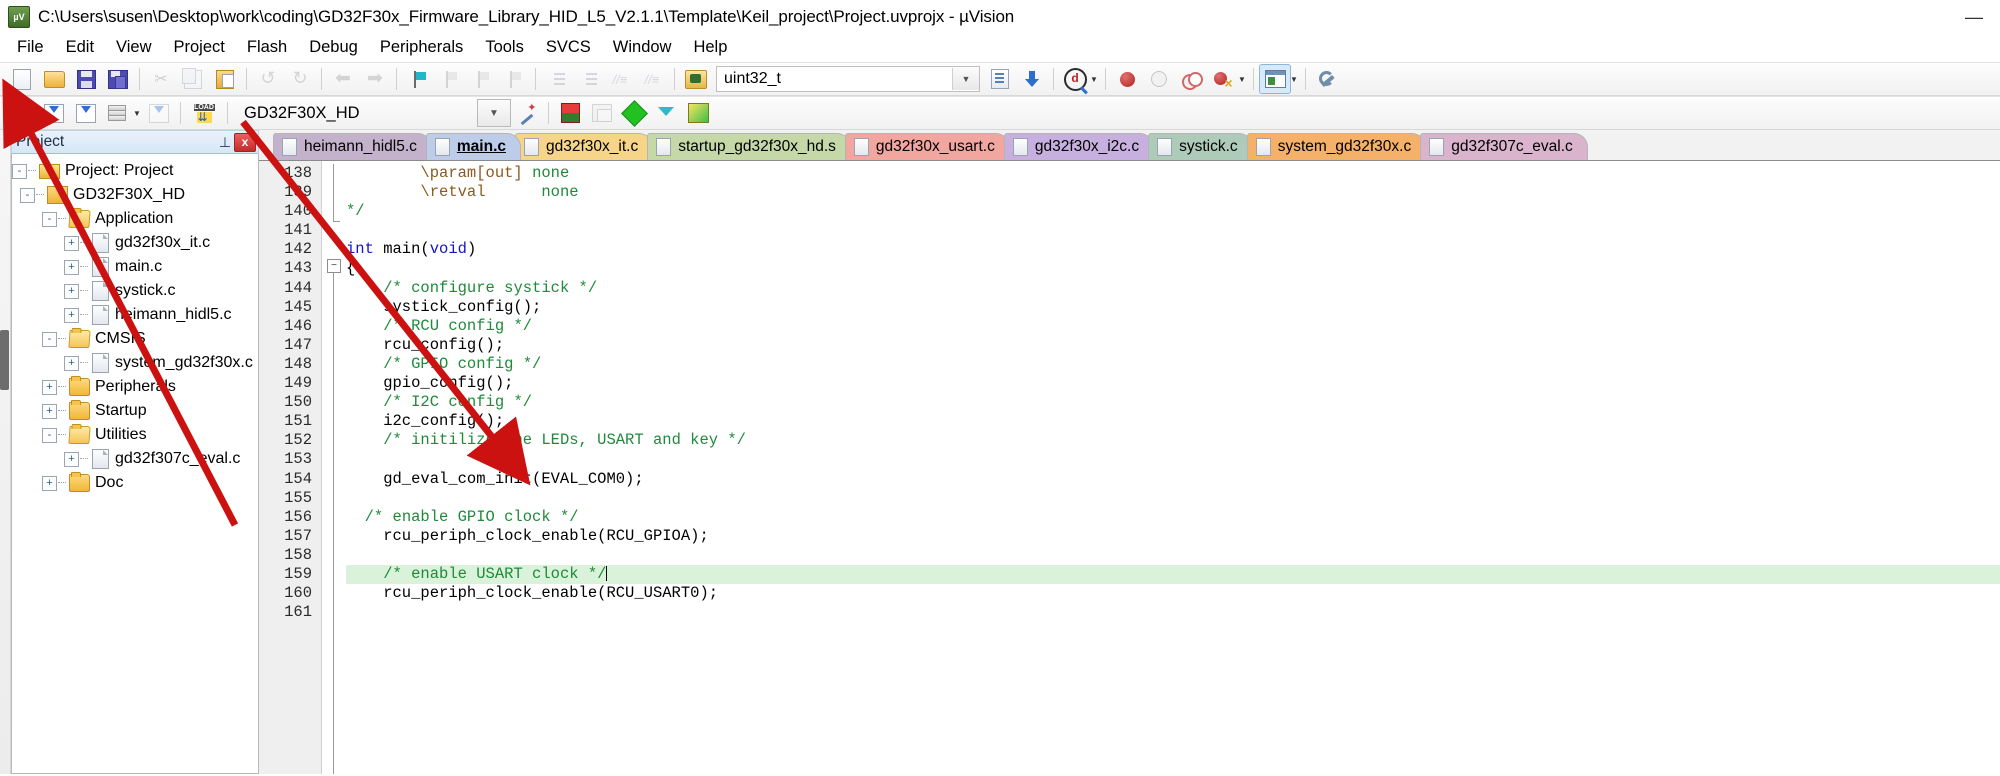  Describe the element at coordinates (161, 79) in the screenshot. I see `cut-button: ✂` at that location.